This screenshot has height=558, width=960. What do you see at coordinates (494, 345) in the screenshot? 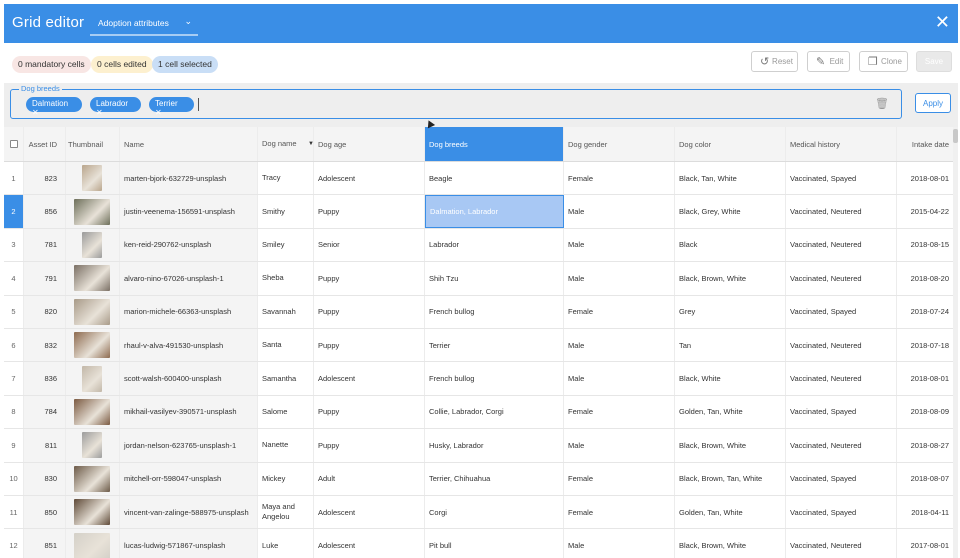
I see `dog-breeds-cell: Terrier` at bounding box center [494, 345].